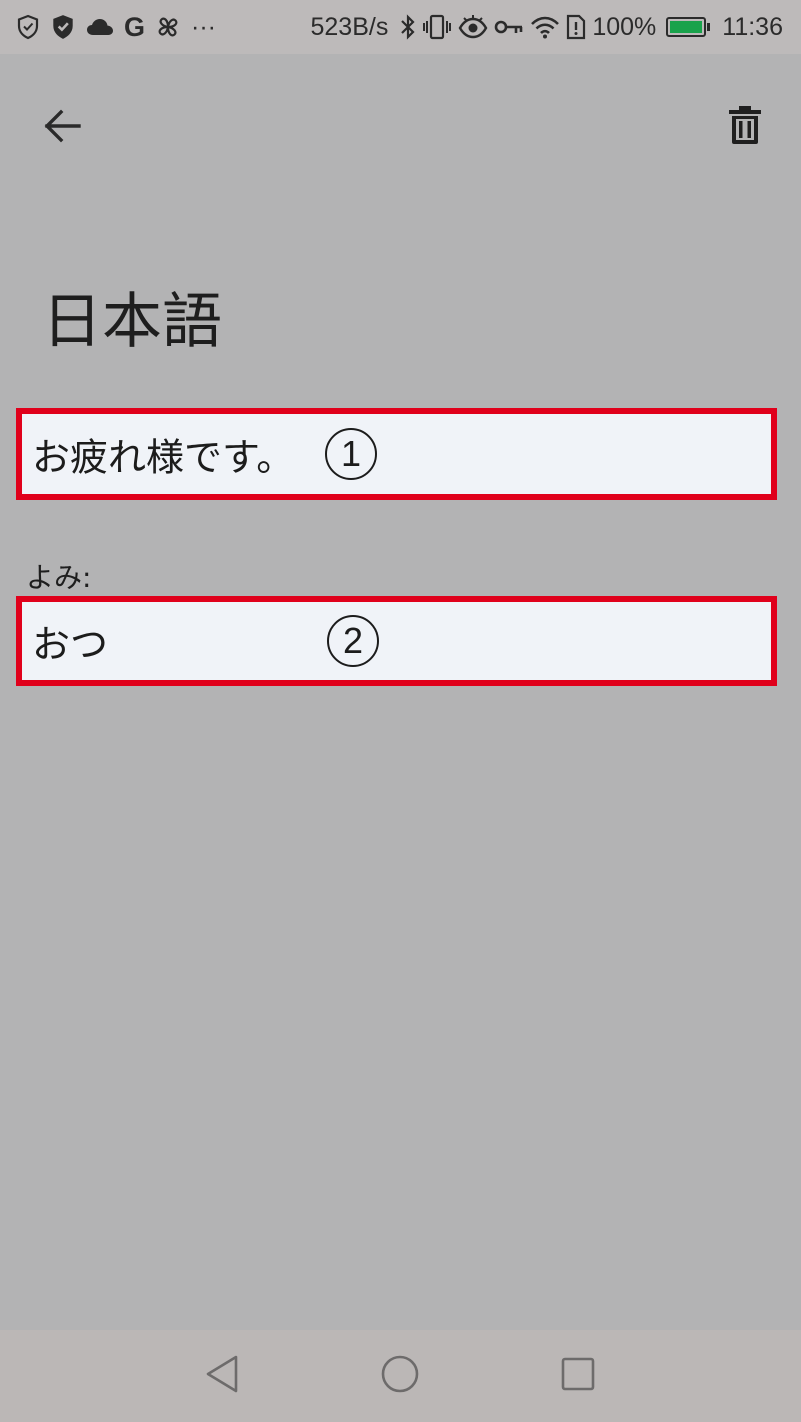 The image size is (801, 1422). Describe the element at coordinates (396, 641) in the screenshot. I see `reading-field: おつ 2` at that location.